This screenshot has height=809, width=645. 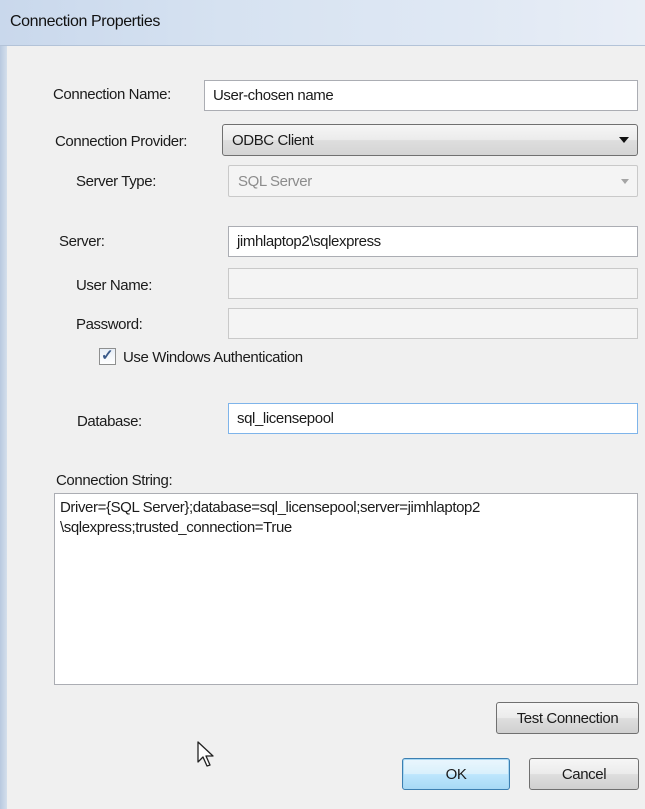 What do you see at coordinates (112, 94) in the screenshot?
I see `connection-name-label: Connection Name:` at bounding box center [112, 94].